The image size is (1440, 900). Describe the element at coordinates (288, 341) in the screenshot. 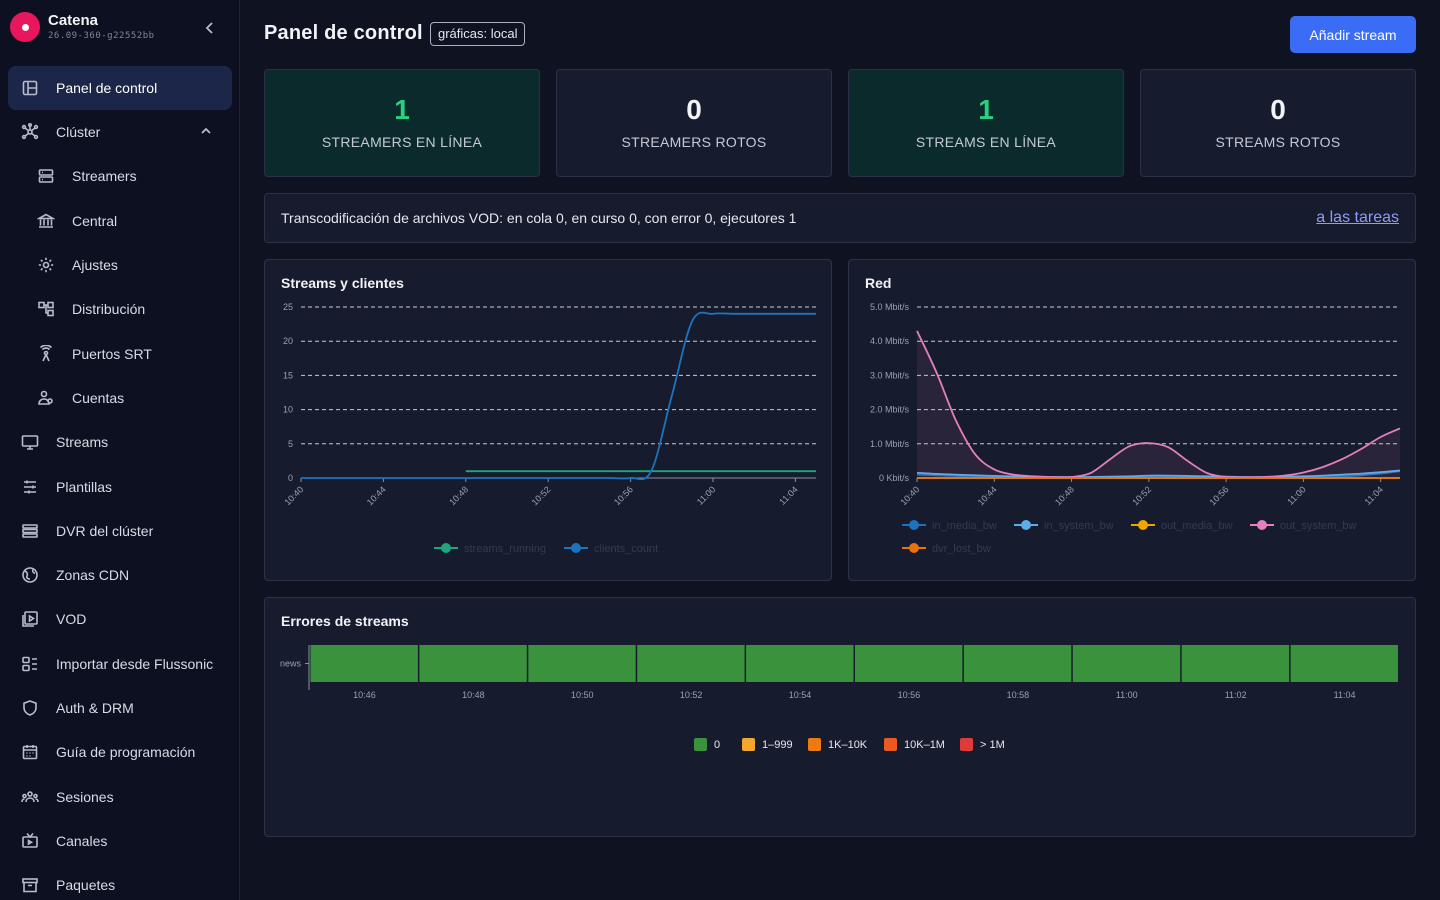

I see `y-tick-label: 20` at that location.